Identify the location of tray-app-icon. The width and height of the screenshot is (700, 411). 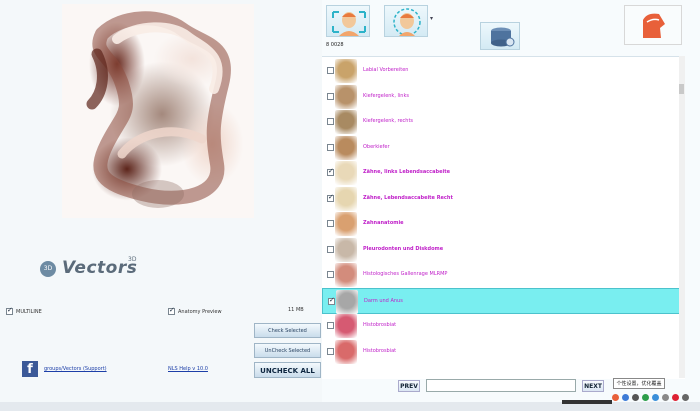
(615, 397).